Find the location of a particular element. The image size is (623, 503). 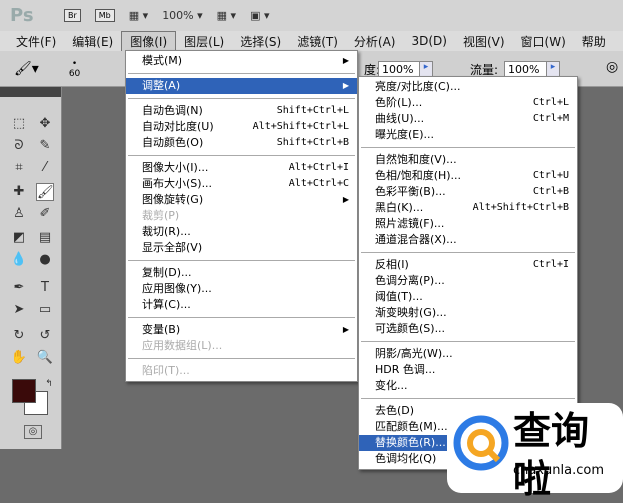

menu-item: 自动颜色(O) Shift+Ctrl+B is located at coordinates (241, 143).